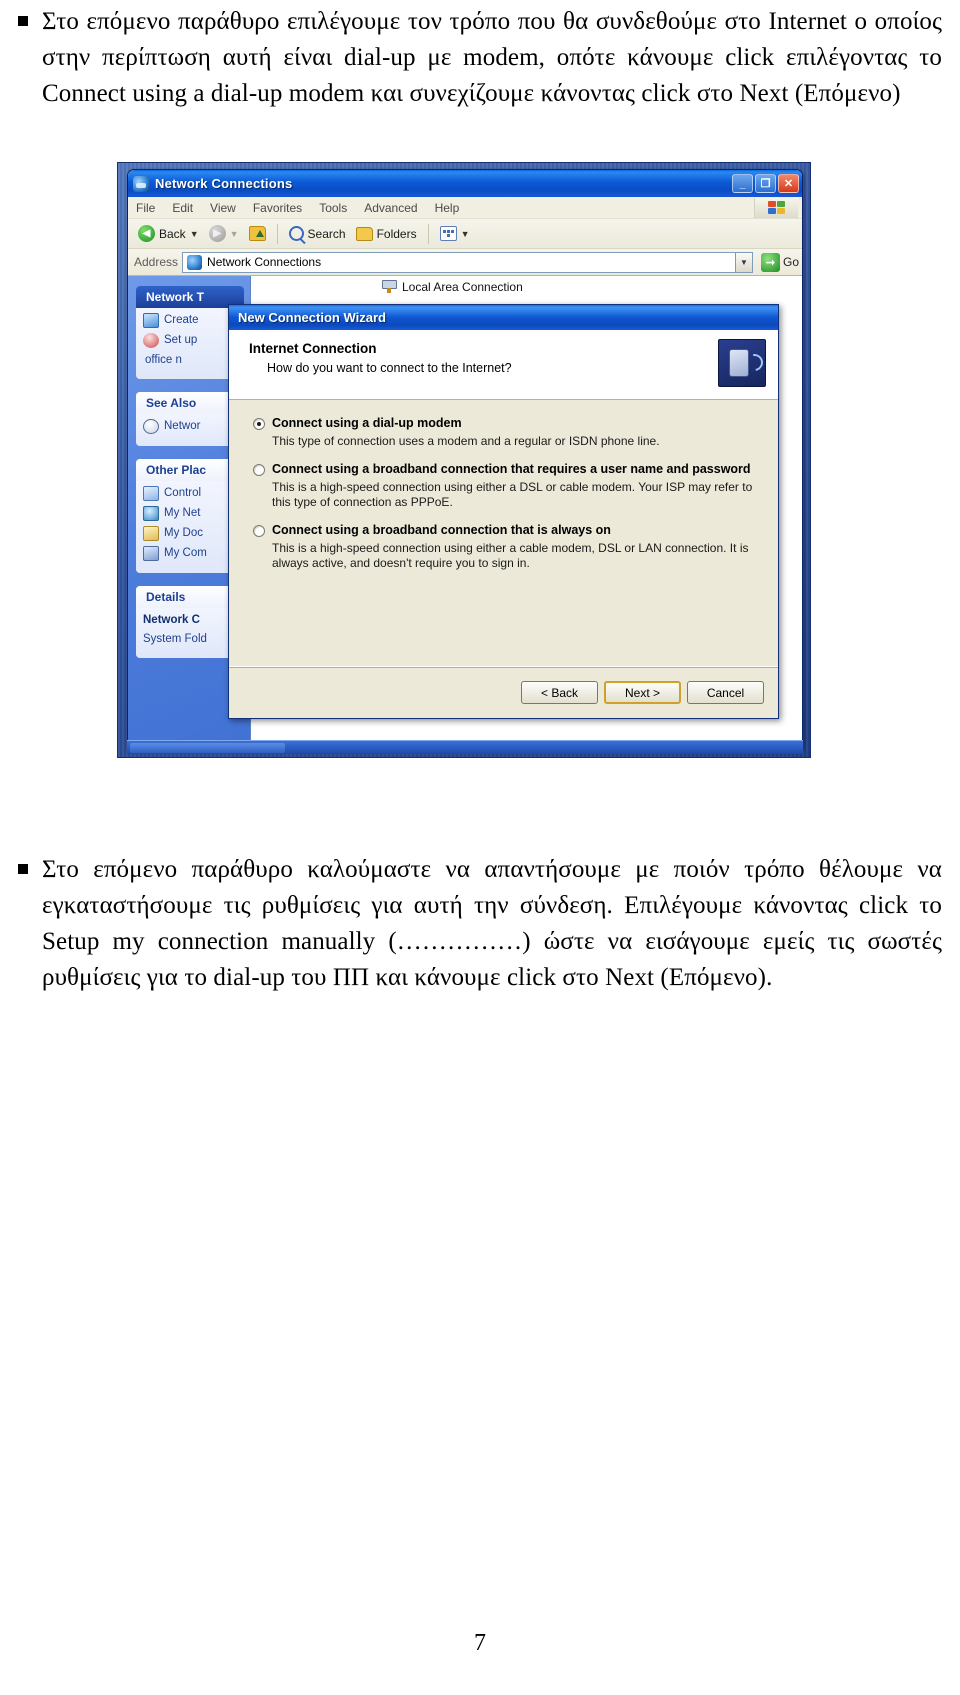 This screenshot has height=1695, width=960. Describe the element at coordinates (333, 208) in the screenshot. I see `menu-item-tools: Tools` at that location.